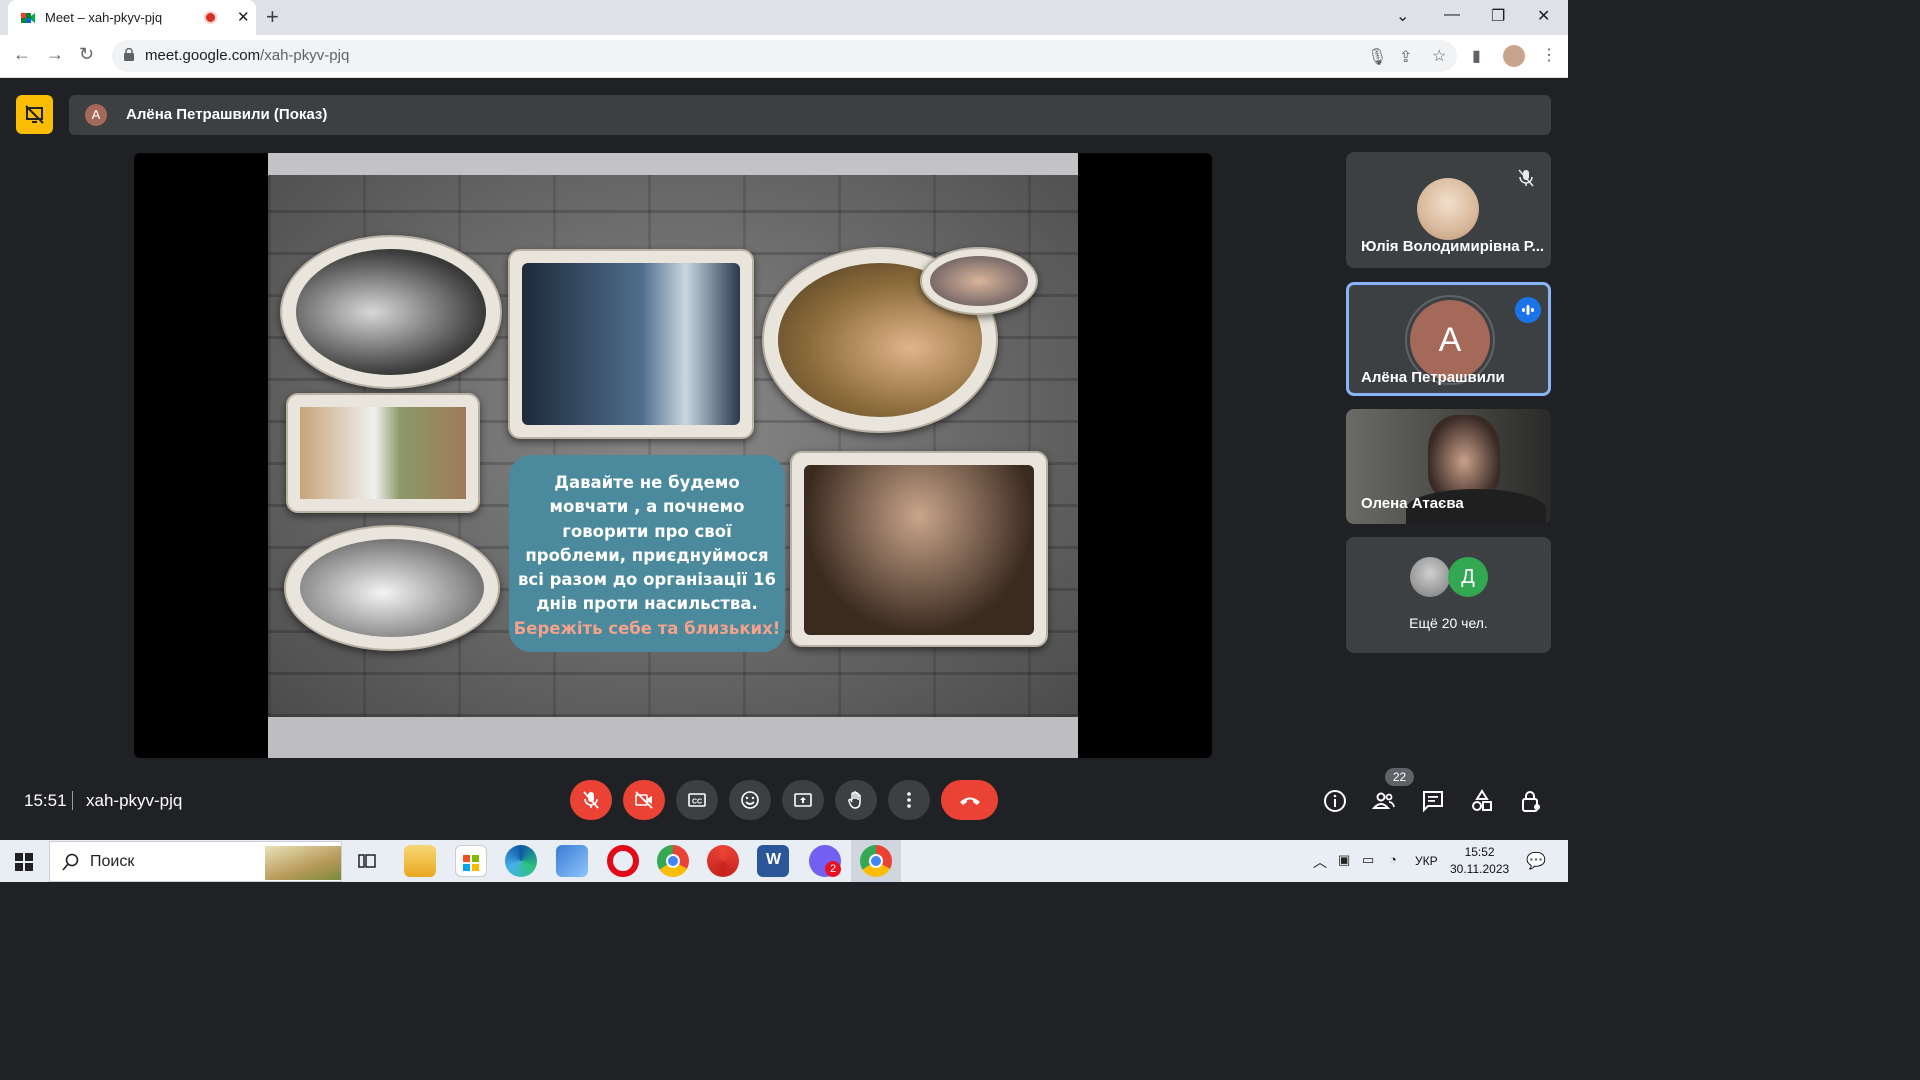 This screenshot has height=1080, width=1920. I want to click on windows-start-icon, so click(24, 862).